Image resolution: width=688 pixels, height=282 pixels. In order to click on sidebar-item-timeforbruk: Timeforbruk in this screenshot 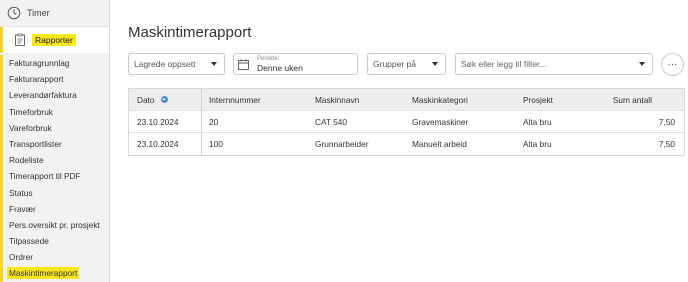, I will do `click(56, 112)`.